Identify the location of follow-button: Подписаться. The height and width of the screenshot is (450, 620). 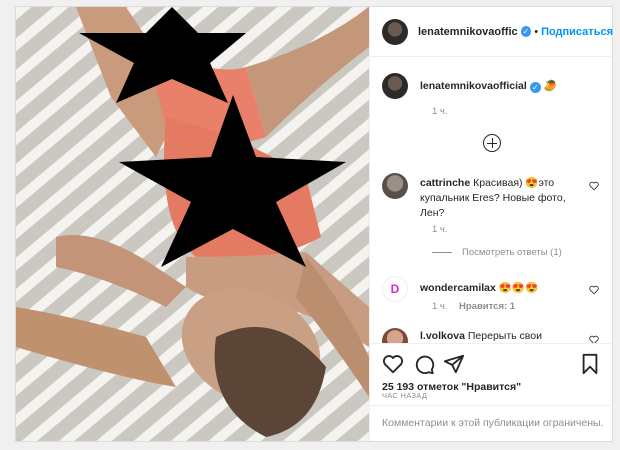
(577, 32).